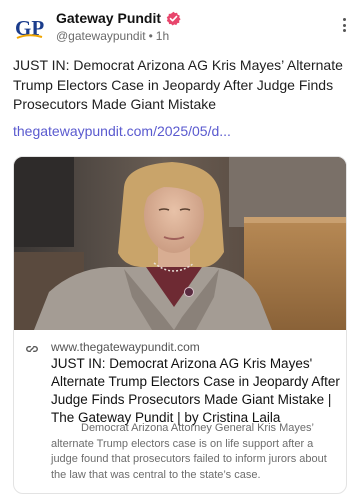  What do you see at coordinates (101, 36) in the screenshot?
I see `account-handle: @gatewaypundit` at bounding box center [101, 36].